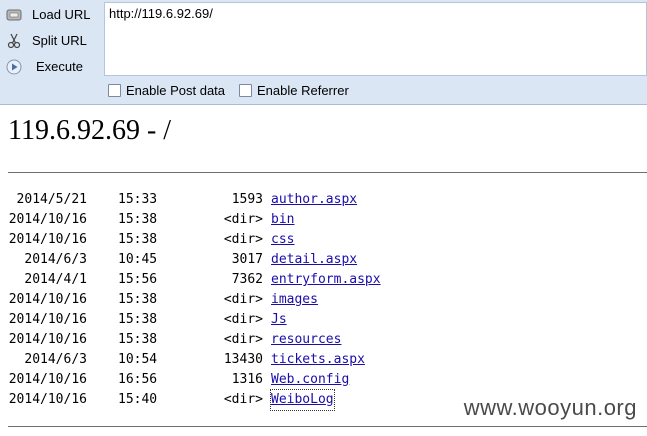 The width and height of the screenshot is (647, 436). I want to click on enable-referrer-label: Enable Referrer, so click(303, 90).